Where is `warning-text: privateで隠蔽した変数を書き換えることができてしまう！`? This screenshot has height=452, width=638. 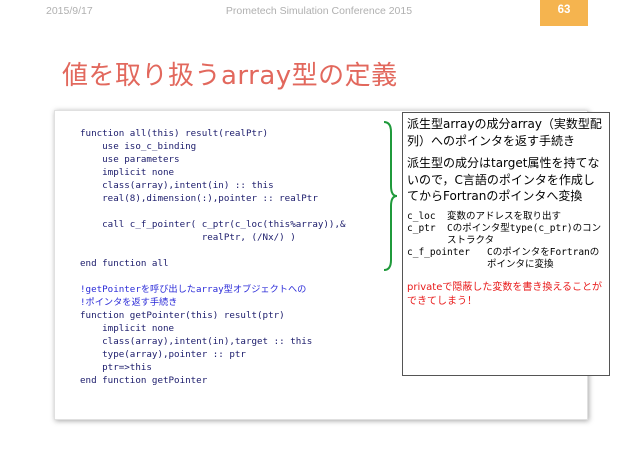
warning-text: privateで隠蔽した変数を書き換えることができてしまう！ is located at coordinates (505, 294).